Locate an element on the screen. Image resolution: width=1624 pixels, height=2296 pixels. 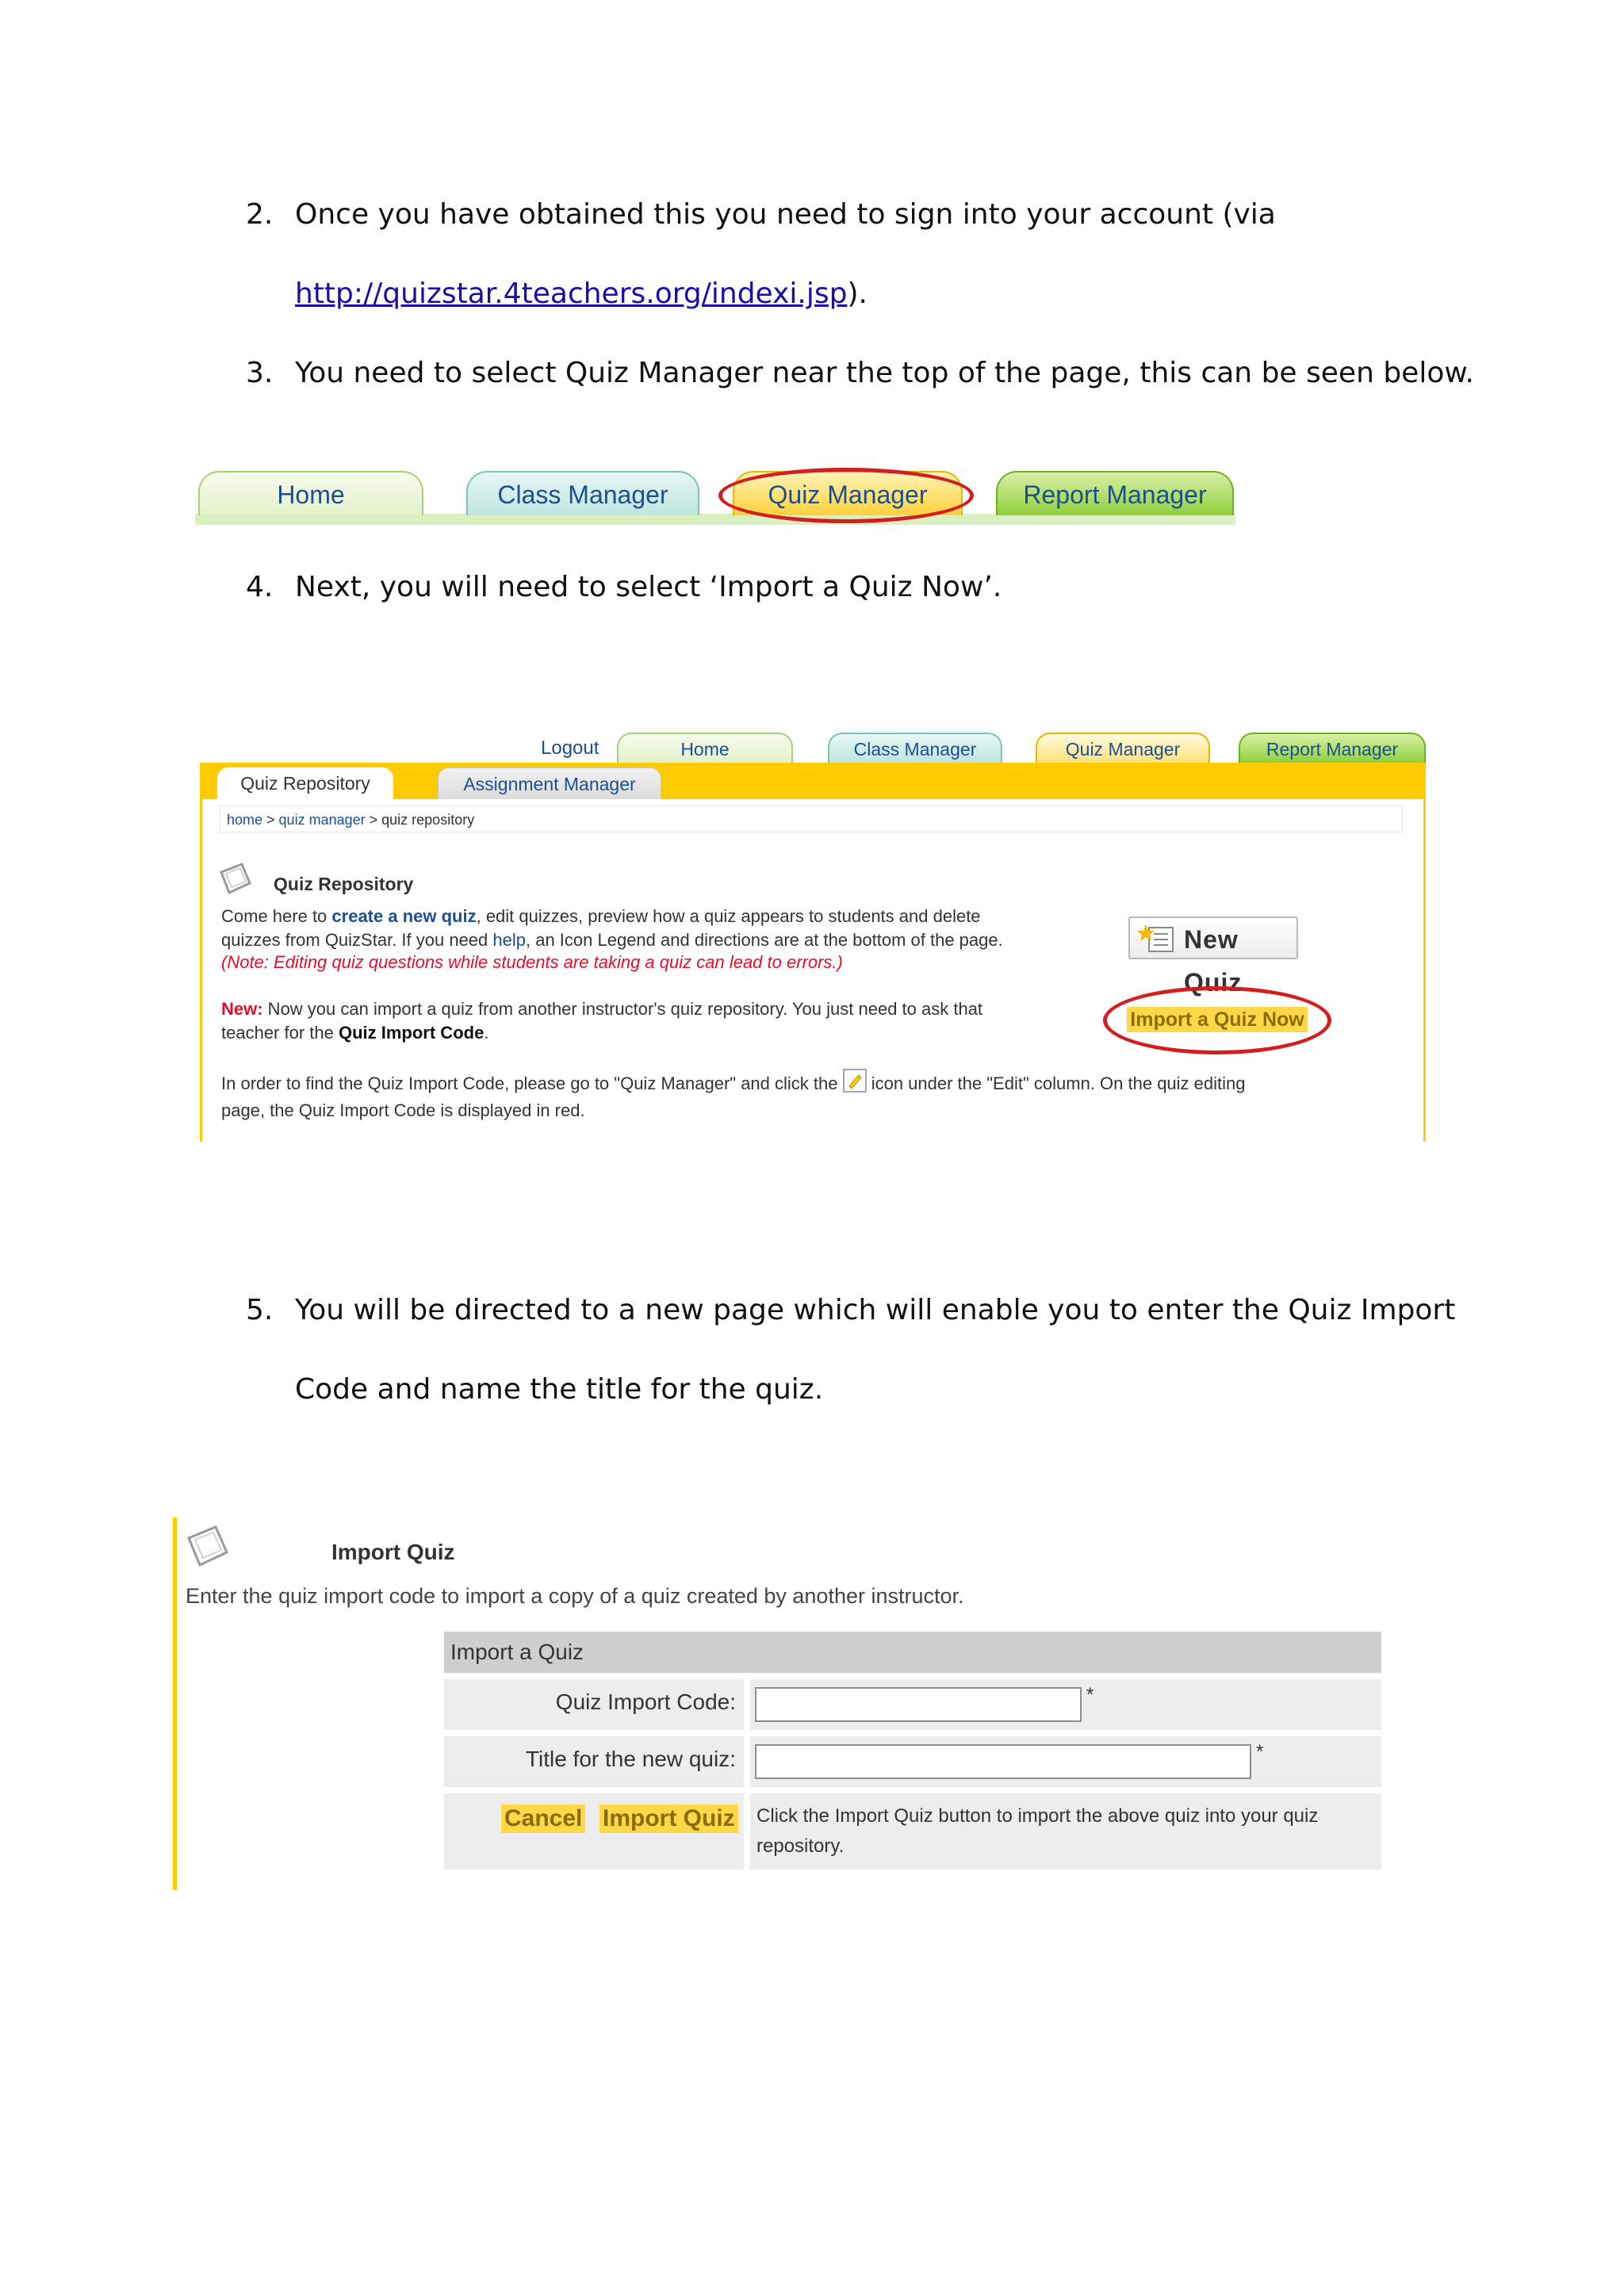
quiz-title-input is located at coordinates (1003, 1762).